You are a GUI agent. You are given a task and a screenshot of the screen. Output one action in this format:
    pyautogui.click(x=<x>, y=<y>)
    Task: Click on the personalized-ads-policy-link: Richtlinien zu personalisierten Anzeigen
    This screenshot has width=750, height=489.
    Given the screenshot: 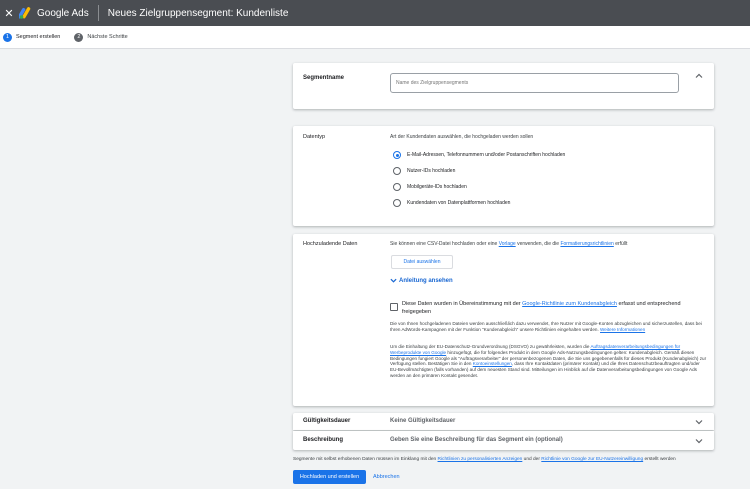 What is the action you would take?
    pyautogui.click(x=480, y=459)
    